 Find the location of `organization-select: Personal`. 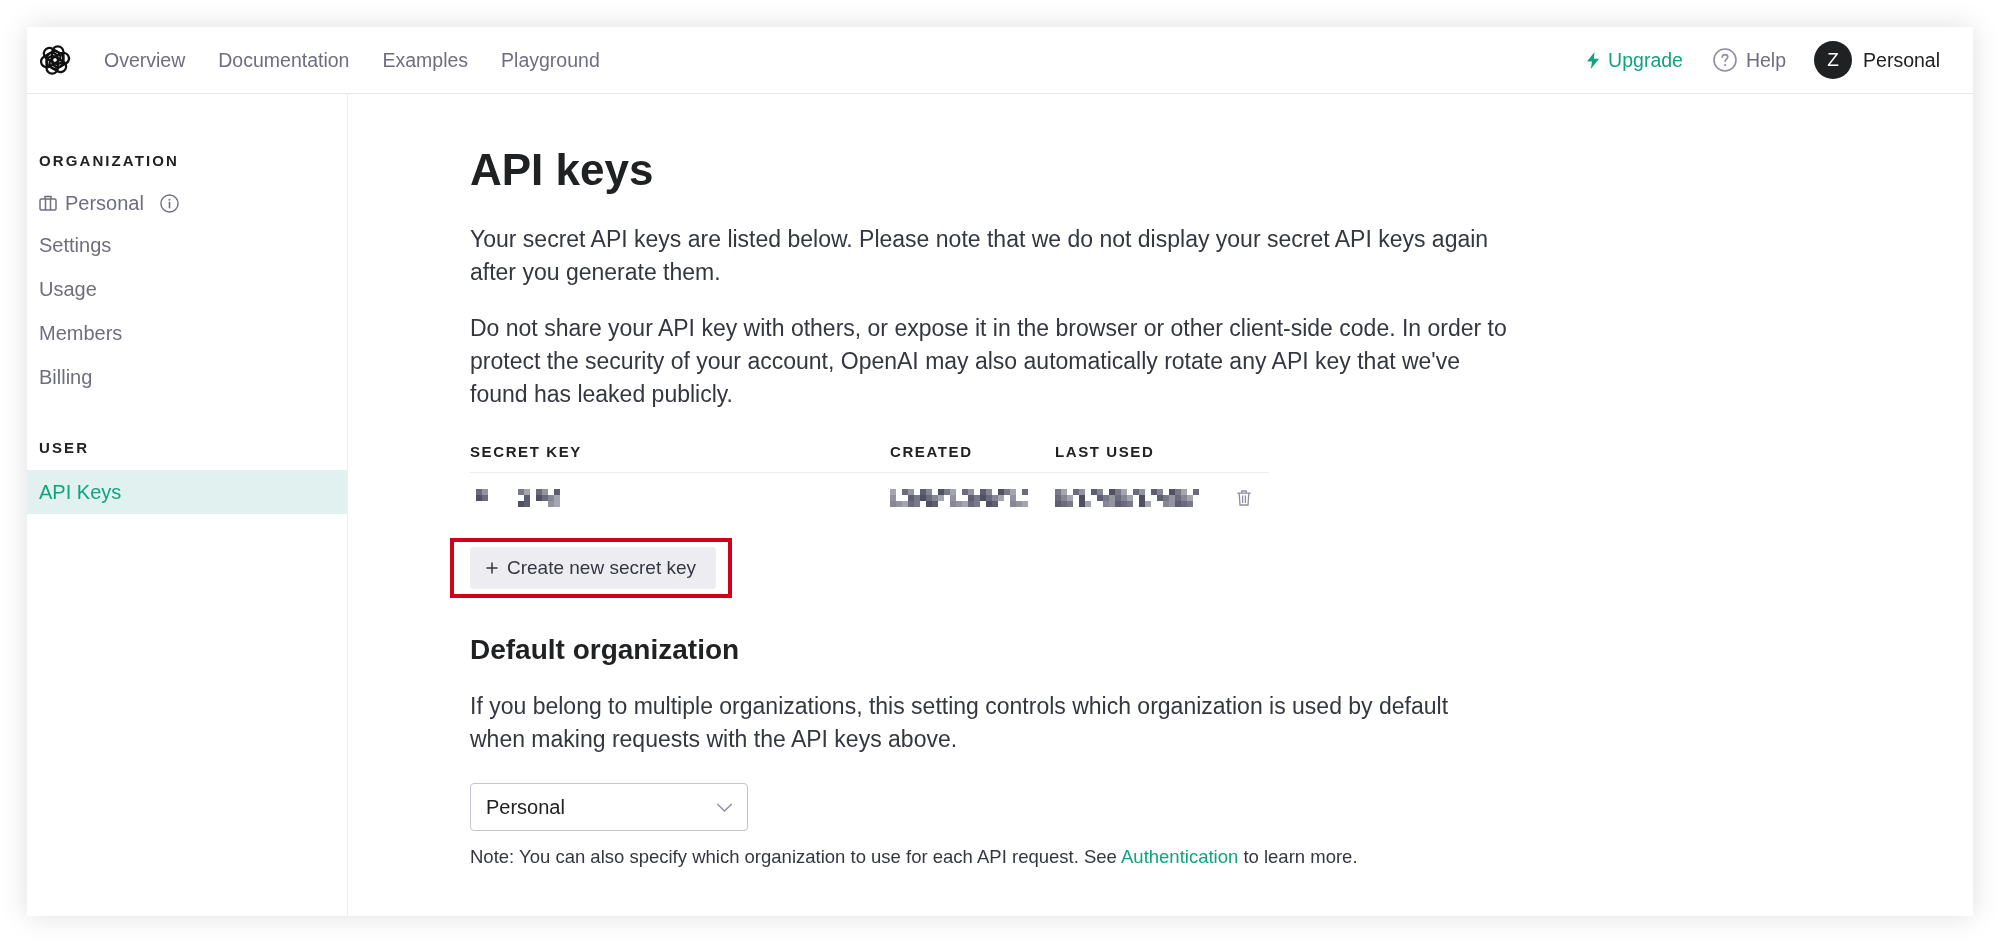

organization-select: Personal is located at coordinates (609, 807).